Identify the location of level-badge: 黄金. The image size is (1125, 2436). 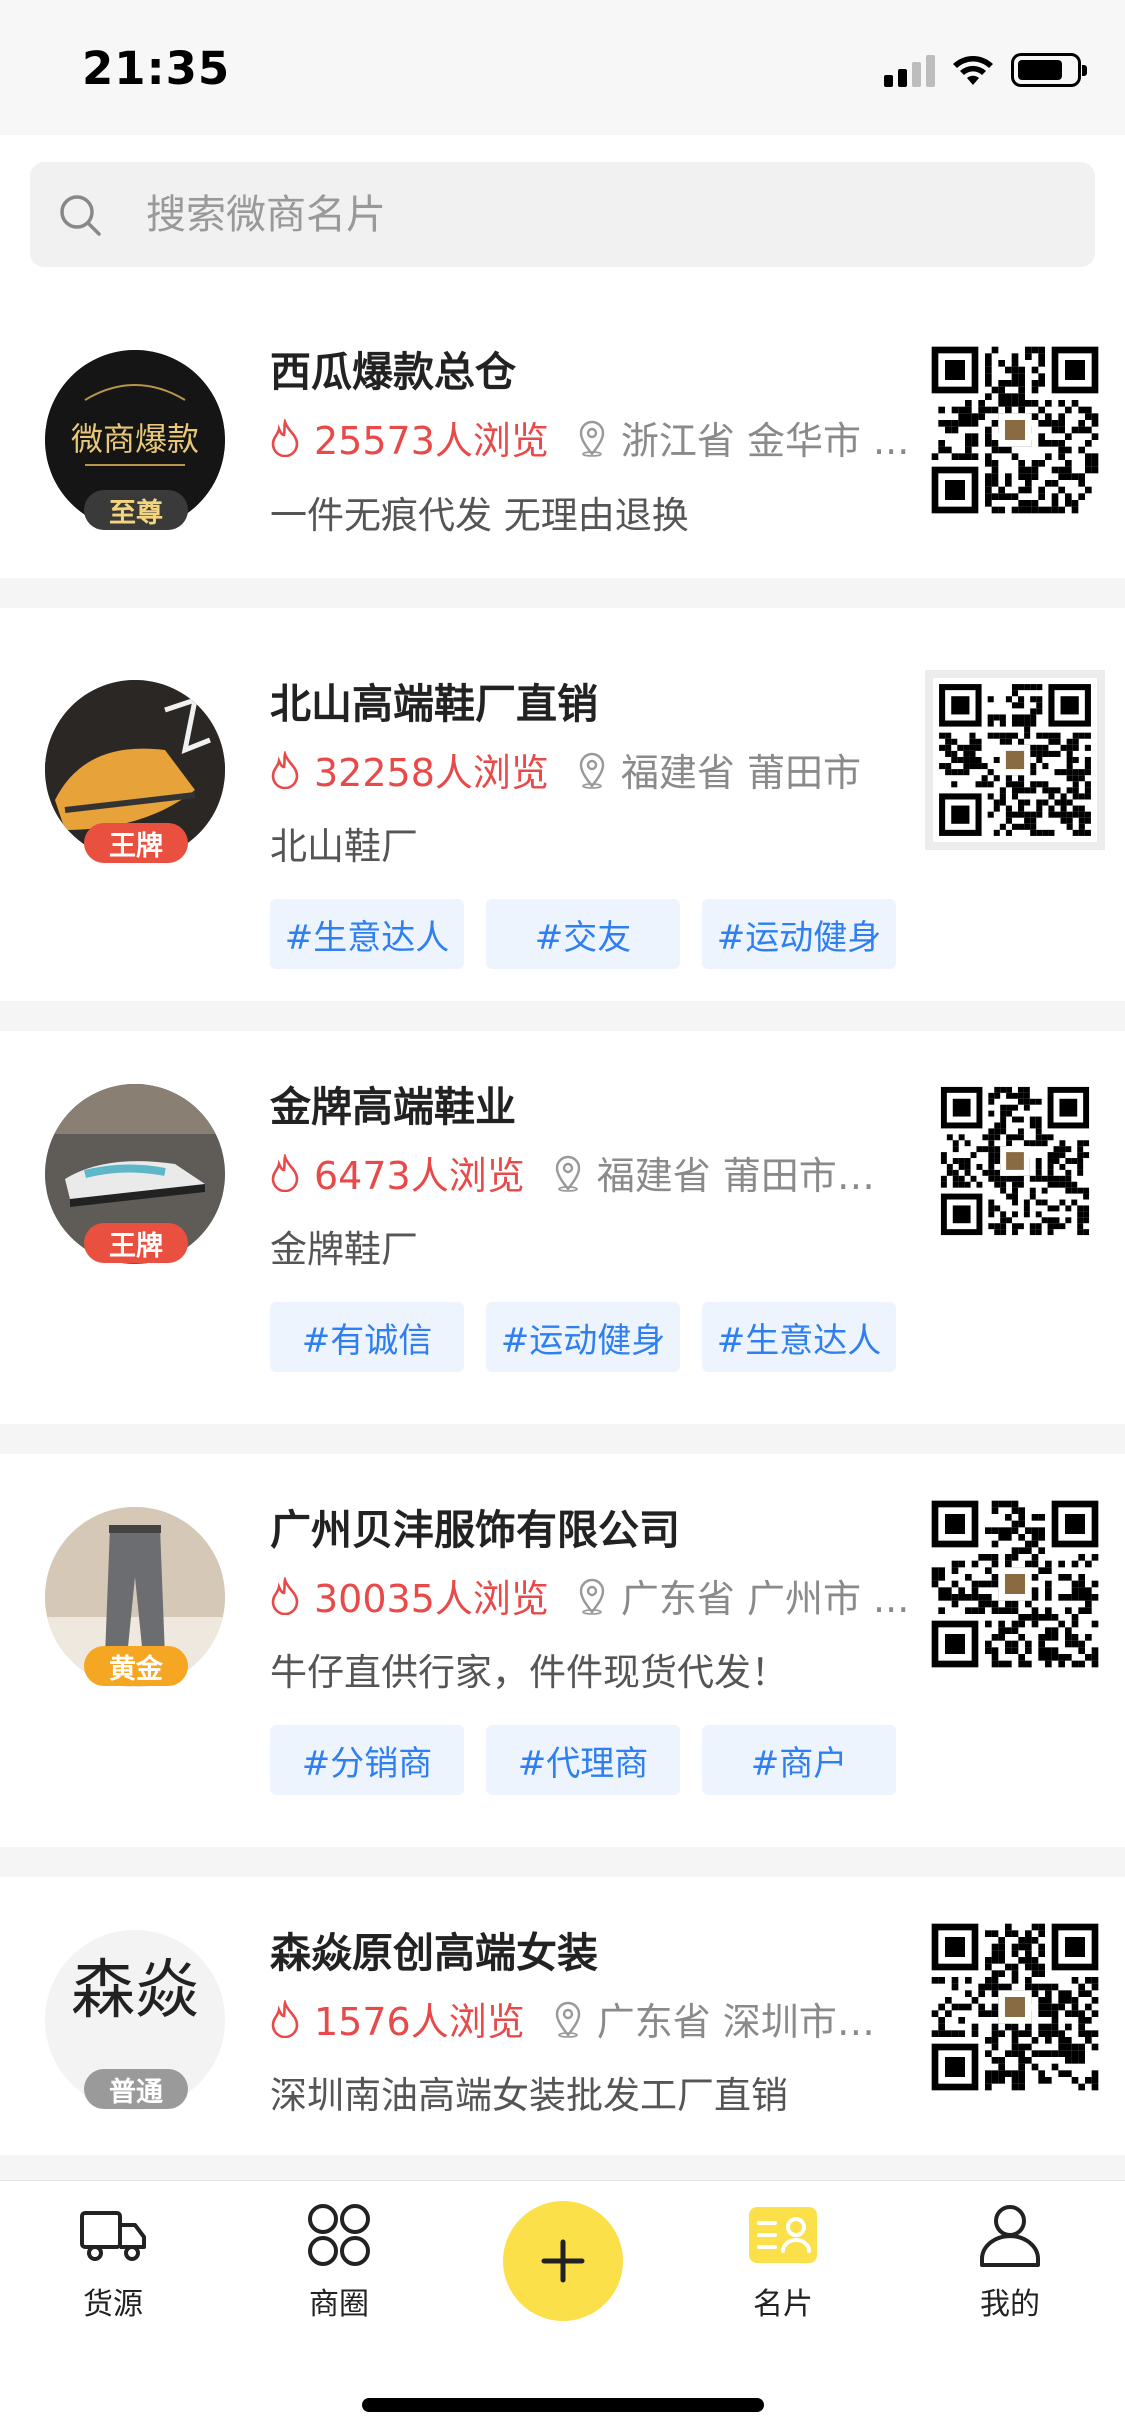
(136, 1666).